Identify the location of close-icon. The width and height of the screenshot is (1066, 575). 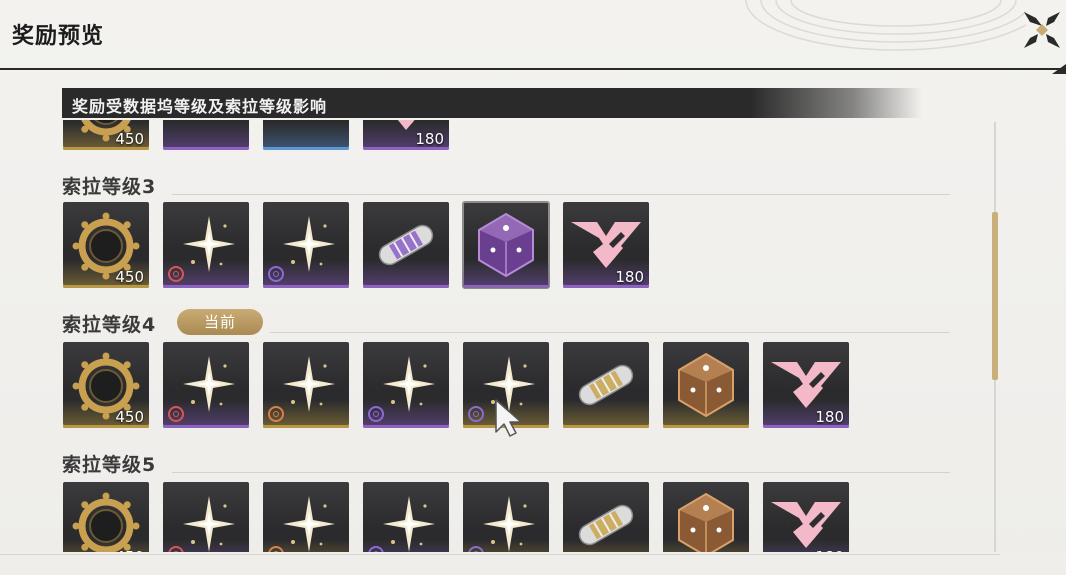
(1042, 30).